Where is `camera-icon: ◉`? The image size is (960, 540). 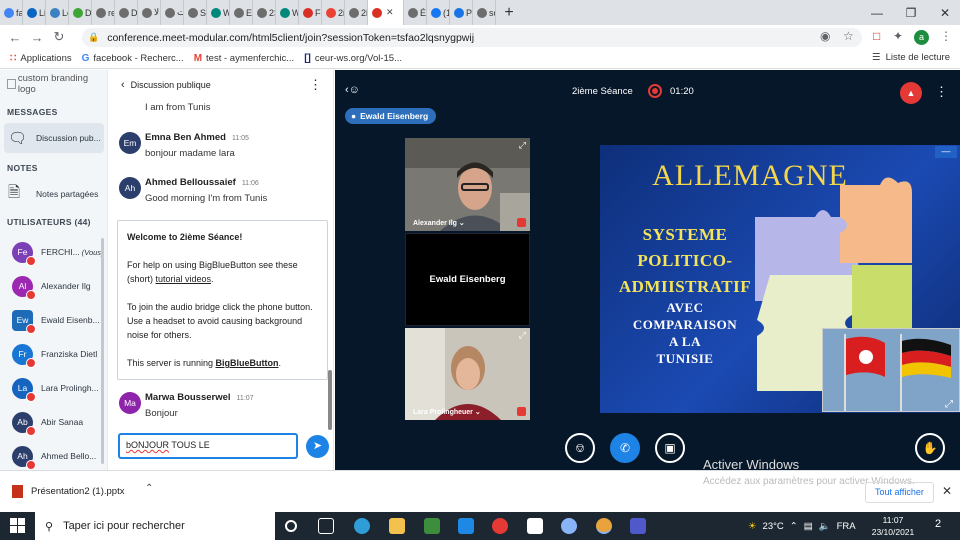
camera-icon: ◉ is located at coordinates (825, 36).